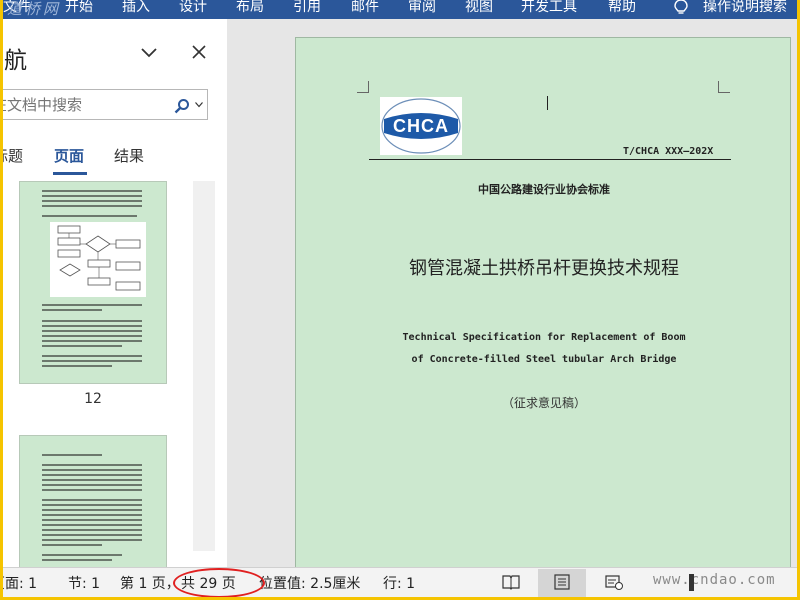 The height and width of the screenshot is (600, 800). Describe the element at coordinates (543, 403) in the screenshot. I see `draft-label: （征求意见稿）` at that location.